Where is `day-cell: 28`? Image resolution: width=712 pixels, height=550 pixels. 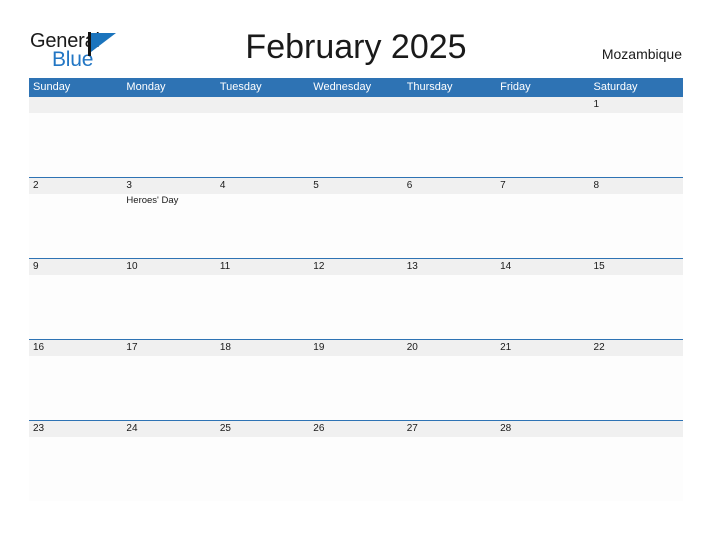
day-cell: 28 is located at coordinates (543, 461).